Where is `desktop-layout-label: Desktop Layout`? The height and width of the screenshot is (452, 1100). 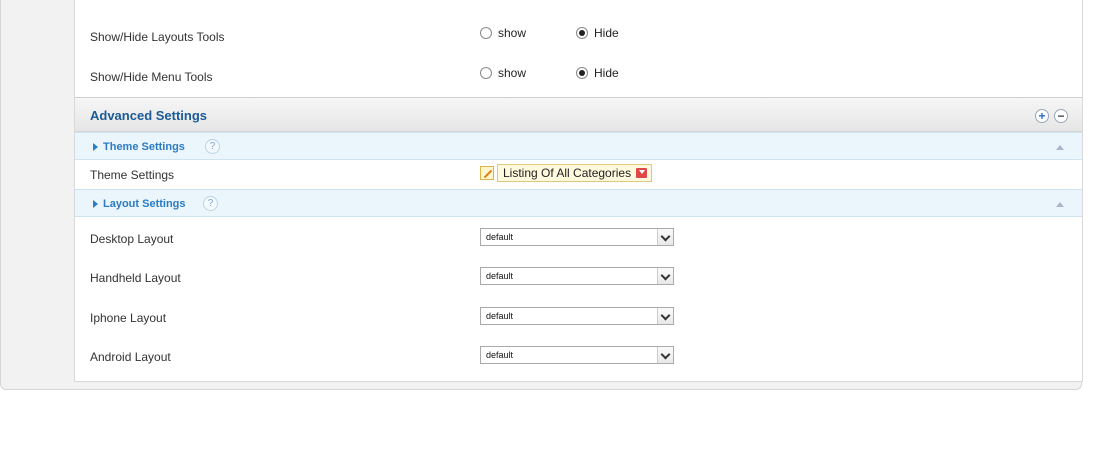 desktop-layout-label: Desktop Layout is located at coordinates (132, 239).